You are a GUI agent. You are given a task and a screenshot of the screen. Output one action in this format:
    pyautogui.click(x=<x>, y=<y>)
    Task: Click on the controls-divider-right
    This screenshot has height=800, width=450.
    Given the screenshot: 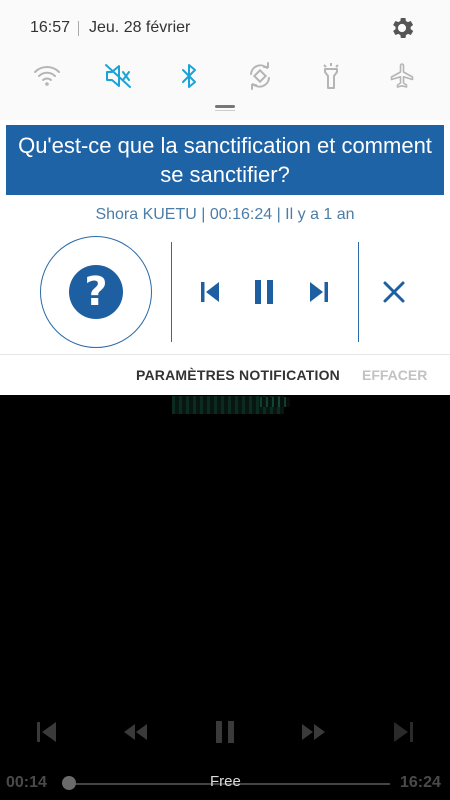 What is the action you would take?
    pyautogui.click(x=358, y=292)
    